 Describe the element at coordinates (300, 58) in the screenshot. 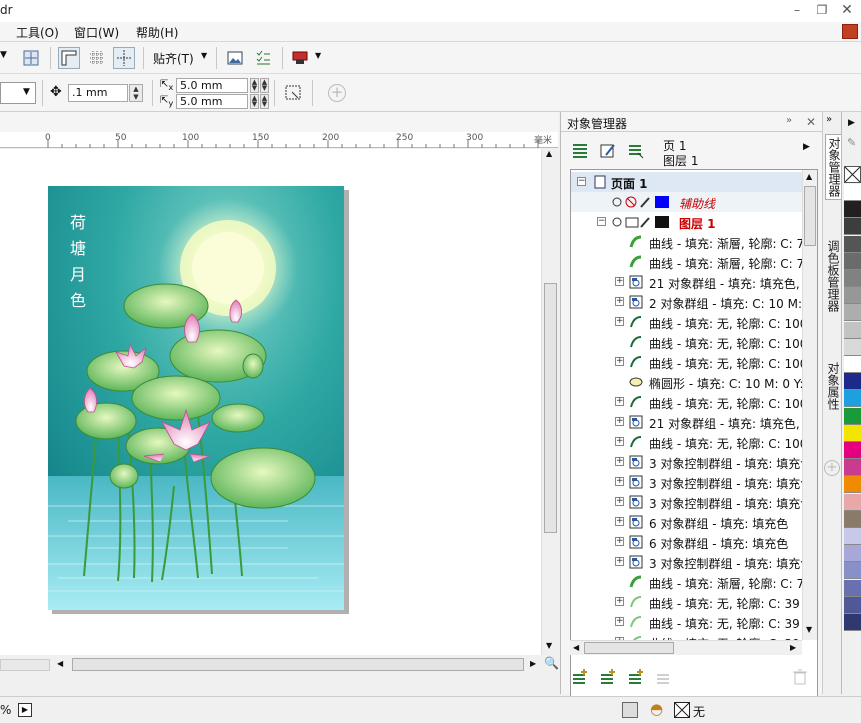

I see `launcher-button` at that location.